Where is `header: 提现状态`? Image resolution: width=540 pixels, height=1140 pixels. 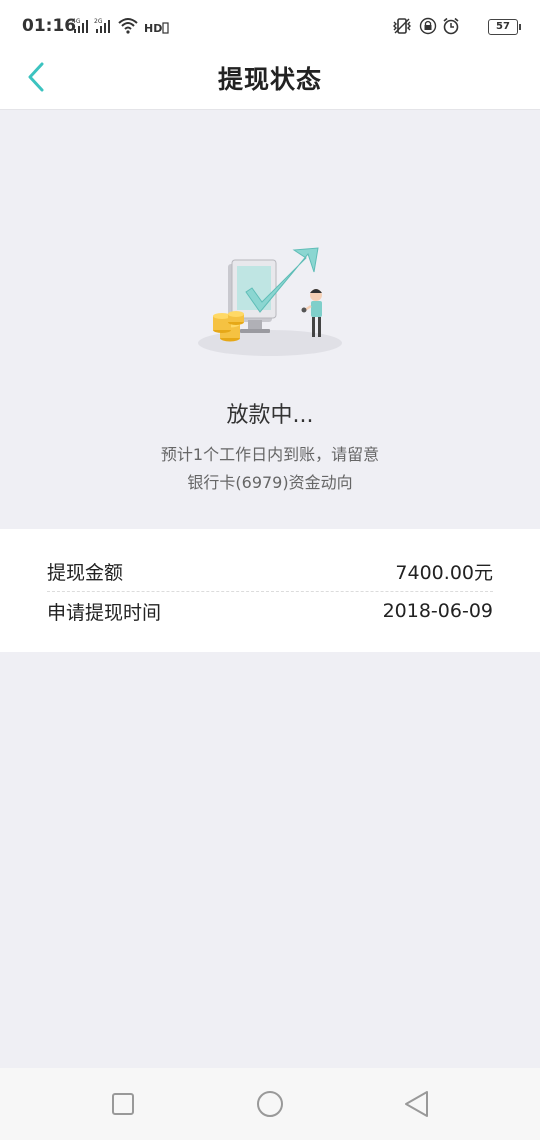 header: 提现状态 is located at coordinates (270, 82).